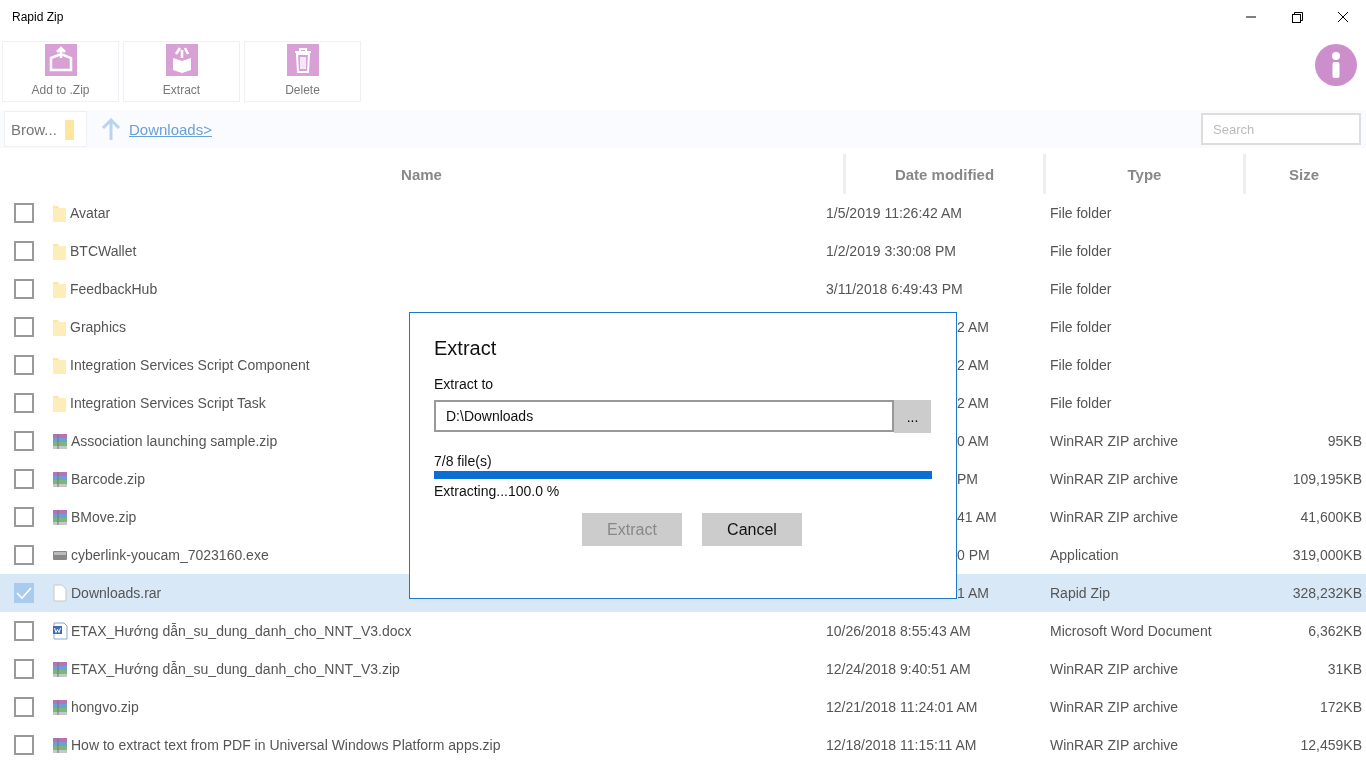  I want to click on date-cell-text: 41 AM, so click(977, 517).